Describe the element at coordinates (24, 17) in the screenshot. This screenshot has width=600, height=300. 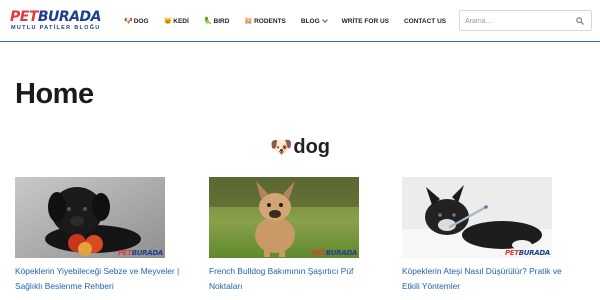
I see `logo-pet-text: PET` at that location.